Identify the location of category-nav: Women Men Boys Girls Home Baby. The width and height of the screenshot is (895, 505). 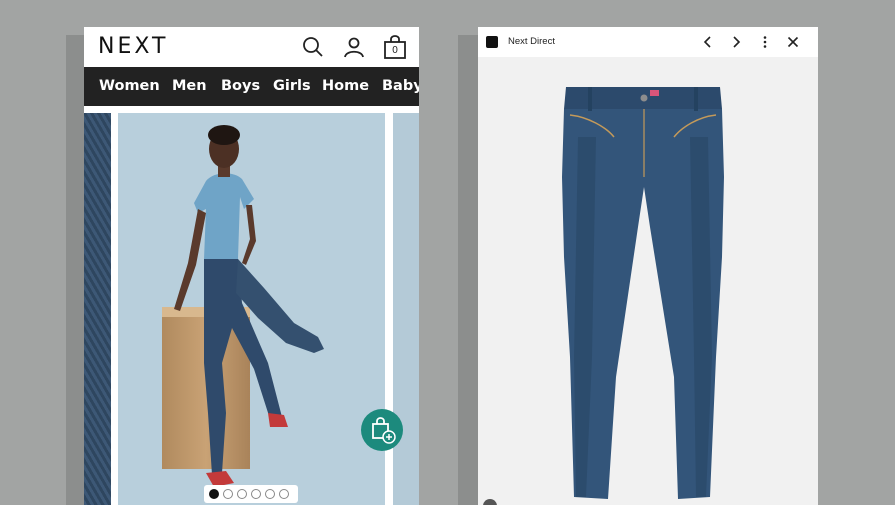
(251, 86).